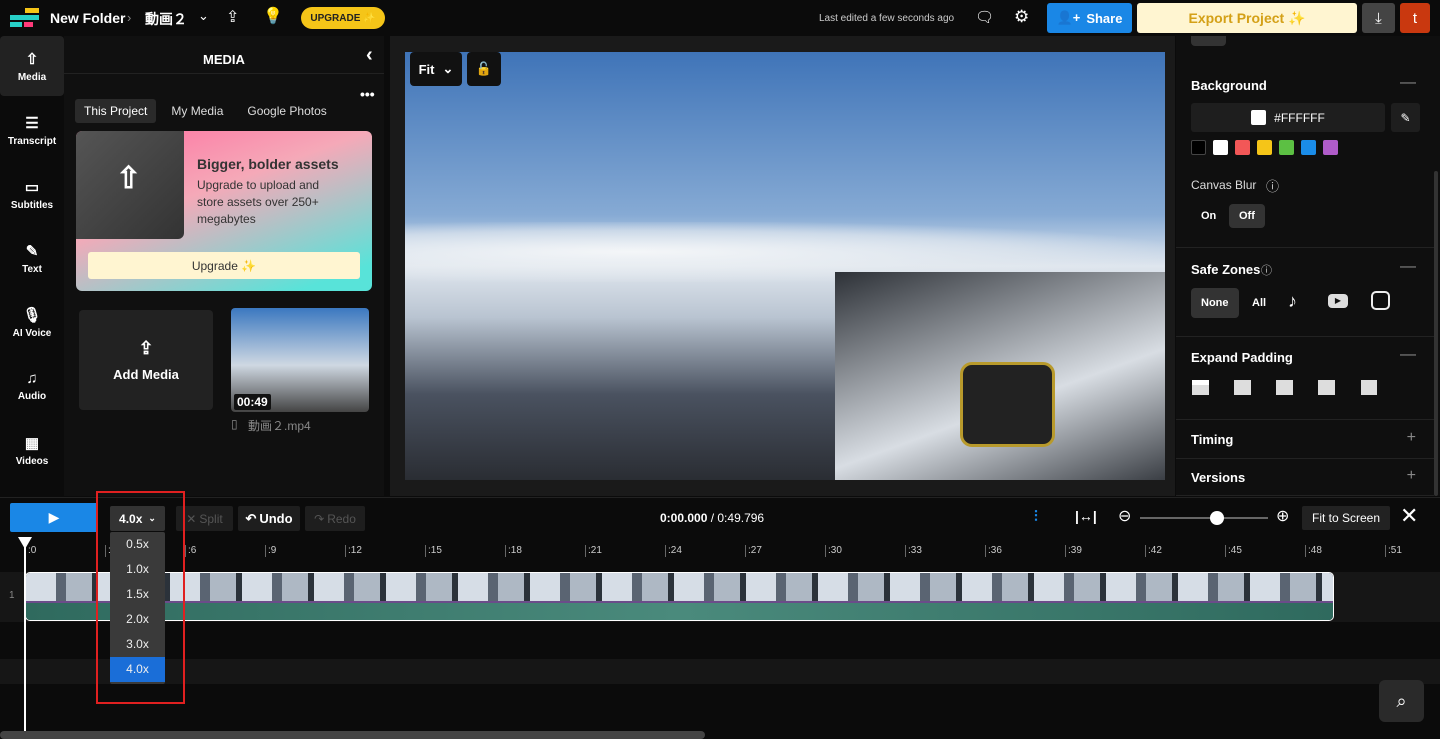 The width and height of the screenshot is (1440, 739). What do you see at coordinates (146, 360) in the screenshot?
I see `add-media-button: ⇪ Add Media` at bounding box center [146, 360].